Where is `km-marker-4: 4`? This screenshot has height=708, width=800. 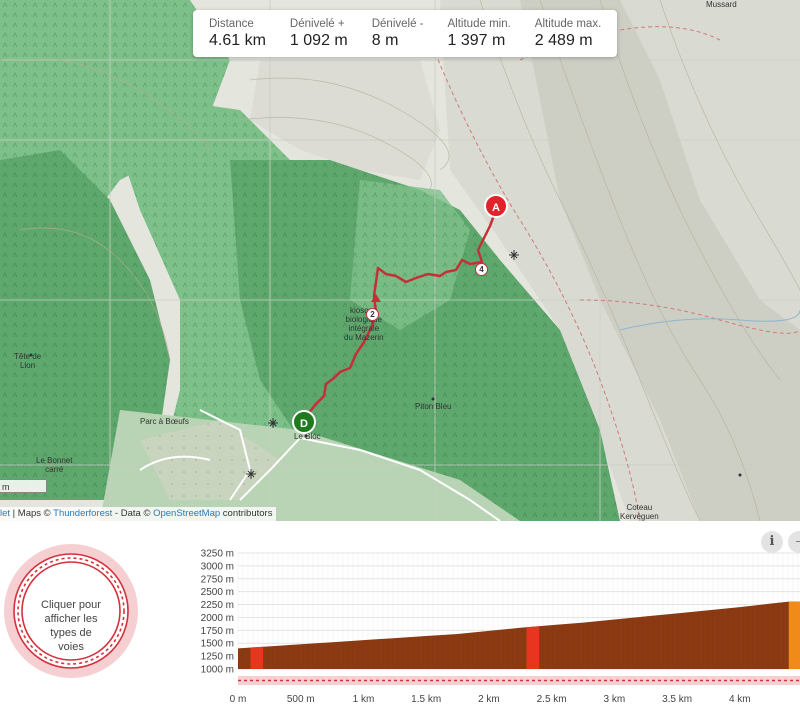
km-marker-4: 4 is located at coordinates (481, 269).